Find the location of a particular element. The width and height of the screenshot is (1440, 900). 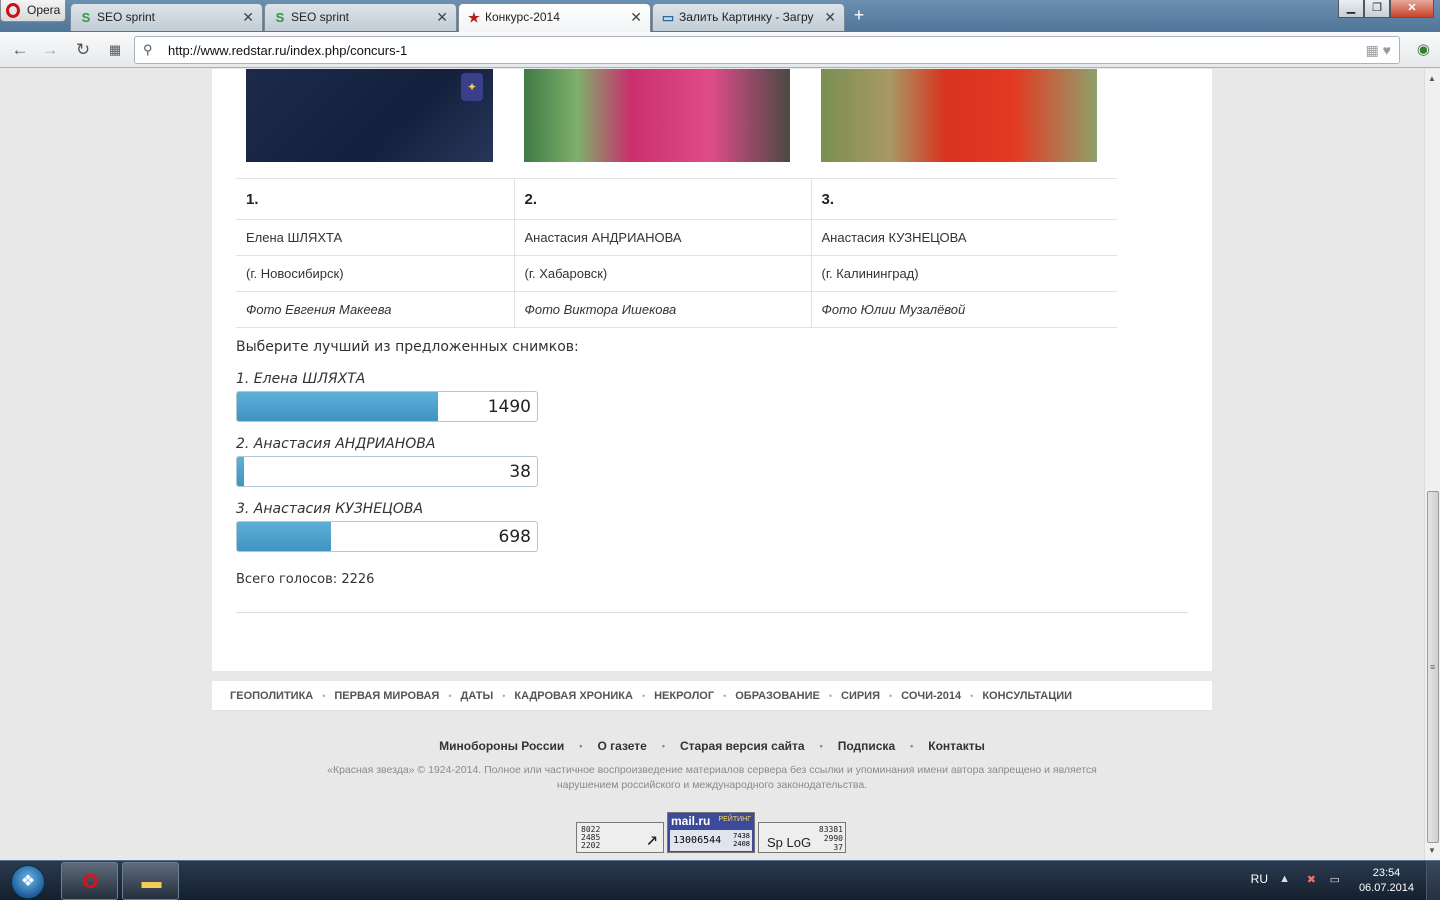

counter-value: 37 is located at coordinates (838, 847).